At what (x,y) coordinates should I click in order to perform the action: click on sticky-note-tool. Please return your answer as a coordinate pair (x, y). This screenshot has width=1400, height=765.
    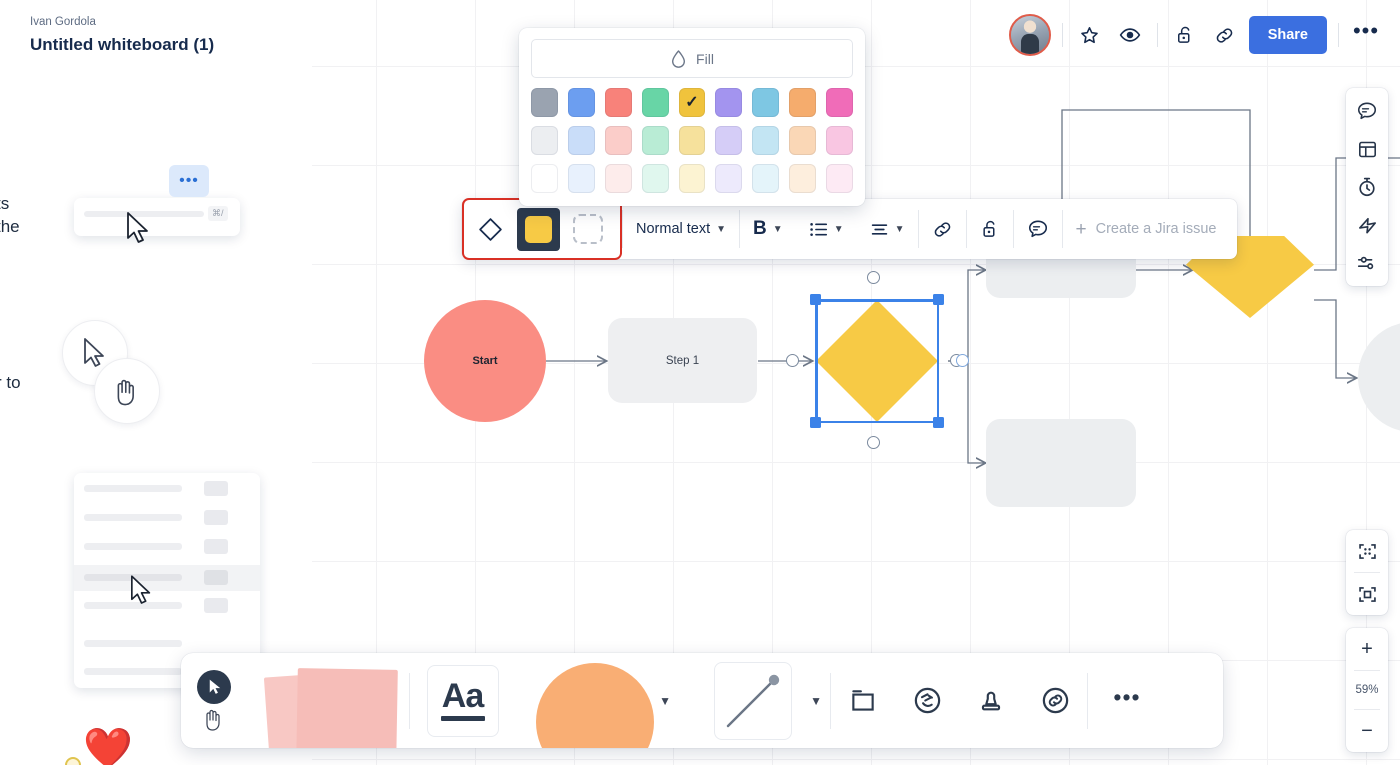
    Looking at the image, I should click on (324, 700).